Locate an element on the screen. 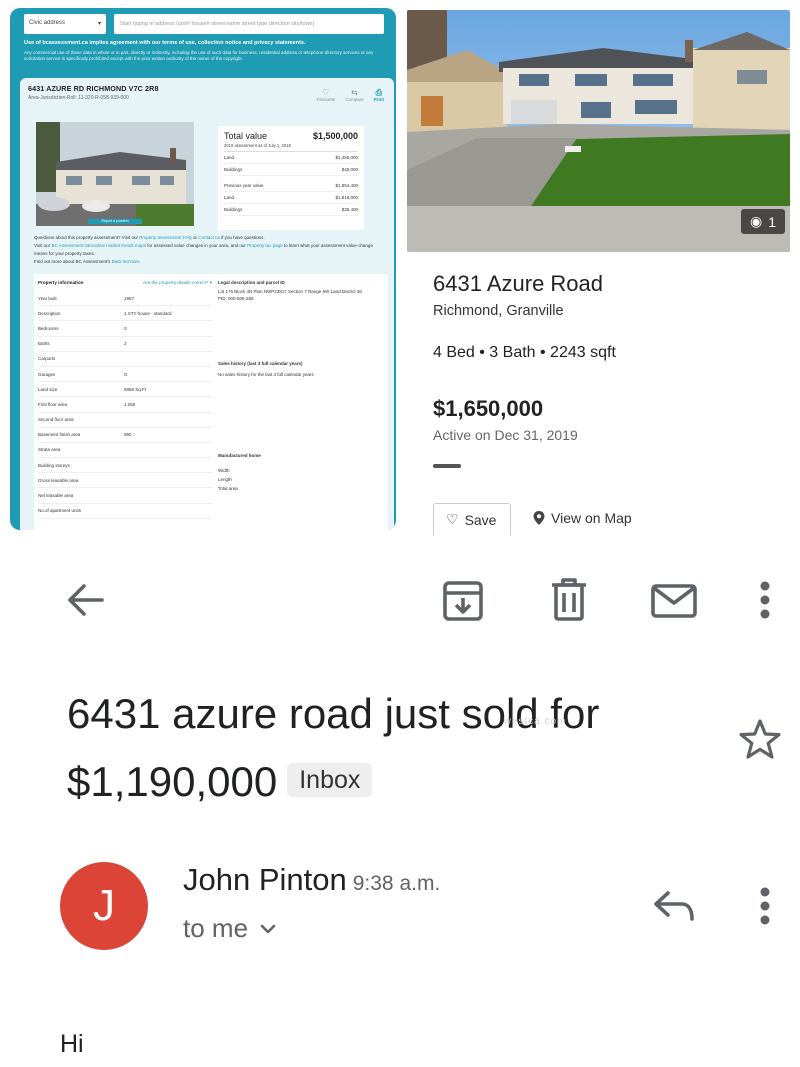 The width and height of the screenshot is (800, 1067). listing-title: 6431 Azure Road is located at coordinates (518, 283).